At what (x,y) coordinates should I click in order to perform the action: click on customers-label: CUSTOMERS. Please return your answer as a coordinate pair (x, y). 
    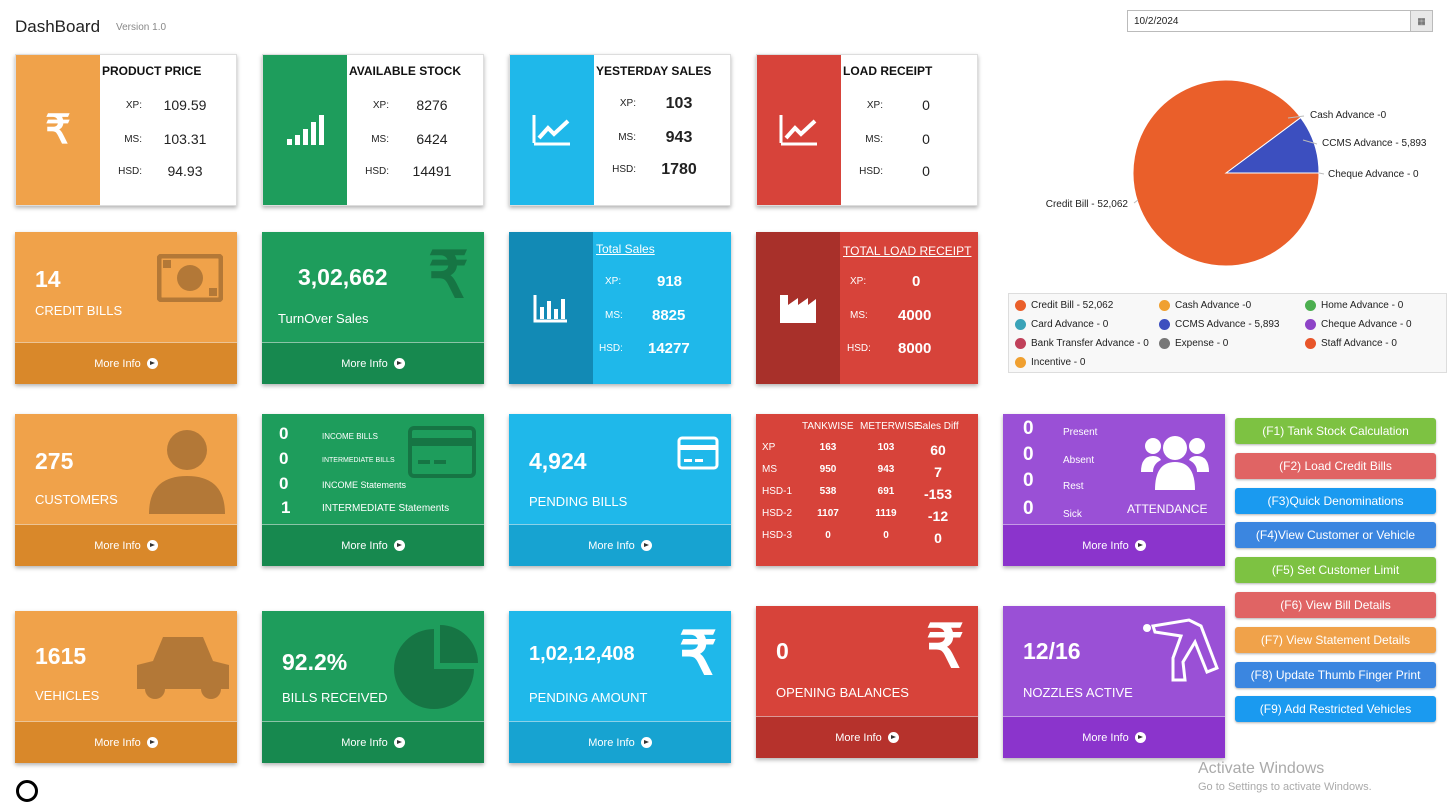
    Looking at the image, I should click on (76, 499).